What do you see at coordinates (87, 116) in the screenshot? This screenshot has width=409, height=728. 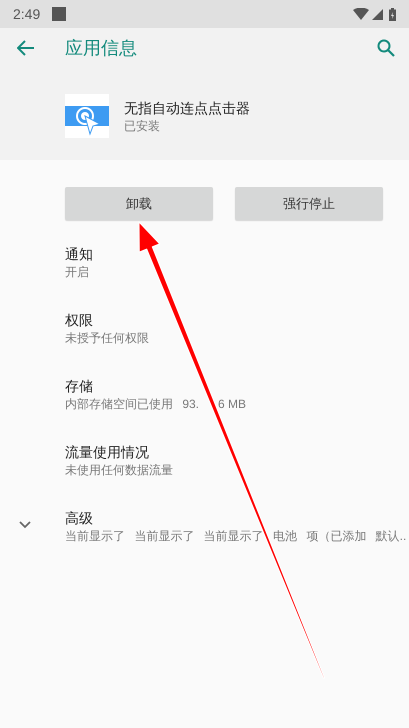 I see `app-icon` at bounding box center [87, 116].